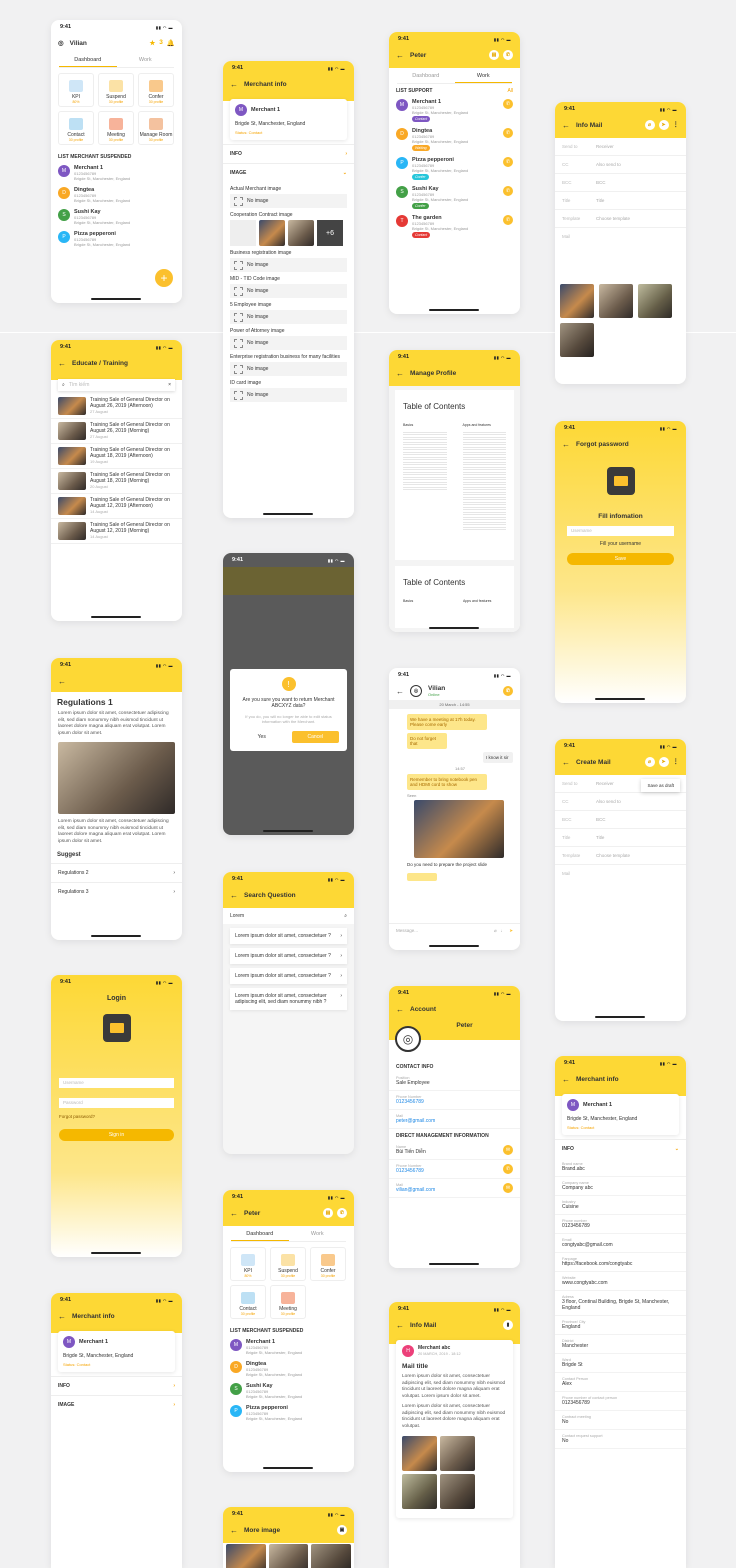 The width and height of the screenshot is (736, 1568). Describe the element at coordinates (116, 1083) in the screenshot. I see `username-input: Username` at that location.